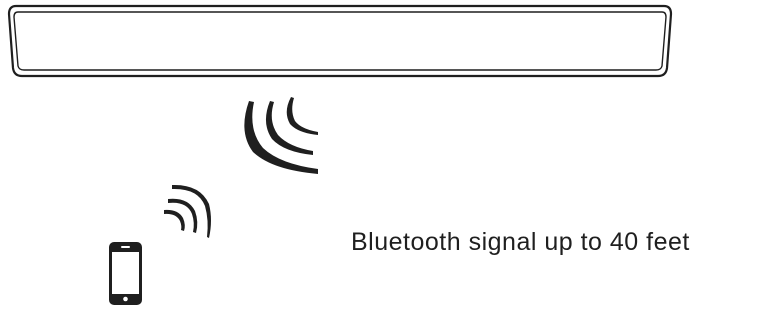 This screenshot has height=314, width=757. I want to click on smartphone-icon, so click(125, 273).